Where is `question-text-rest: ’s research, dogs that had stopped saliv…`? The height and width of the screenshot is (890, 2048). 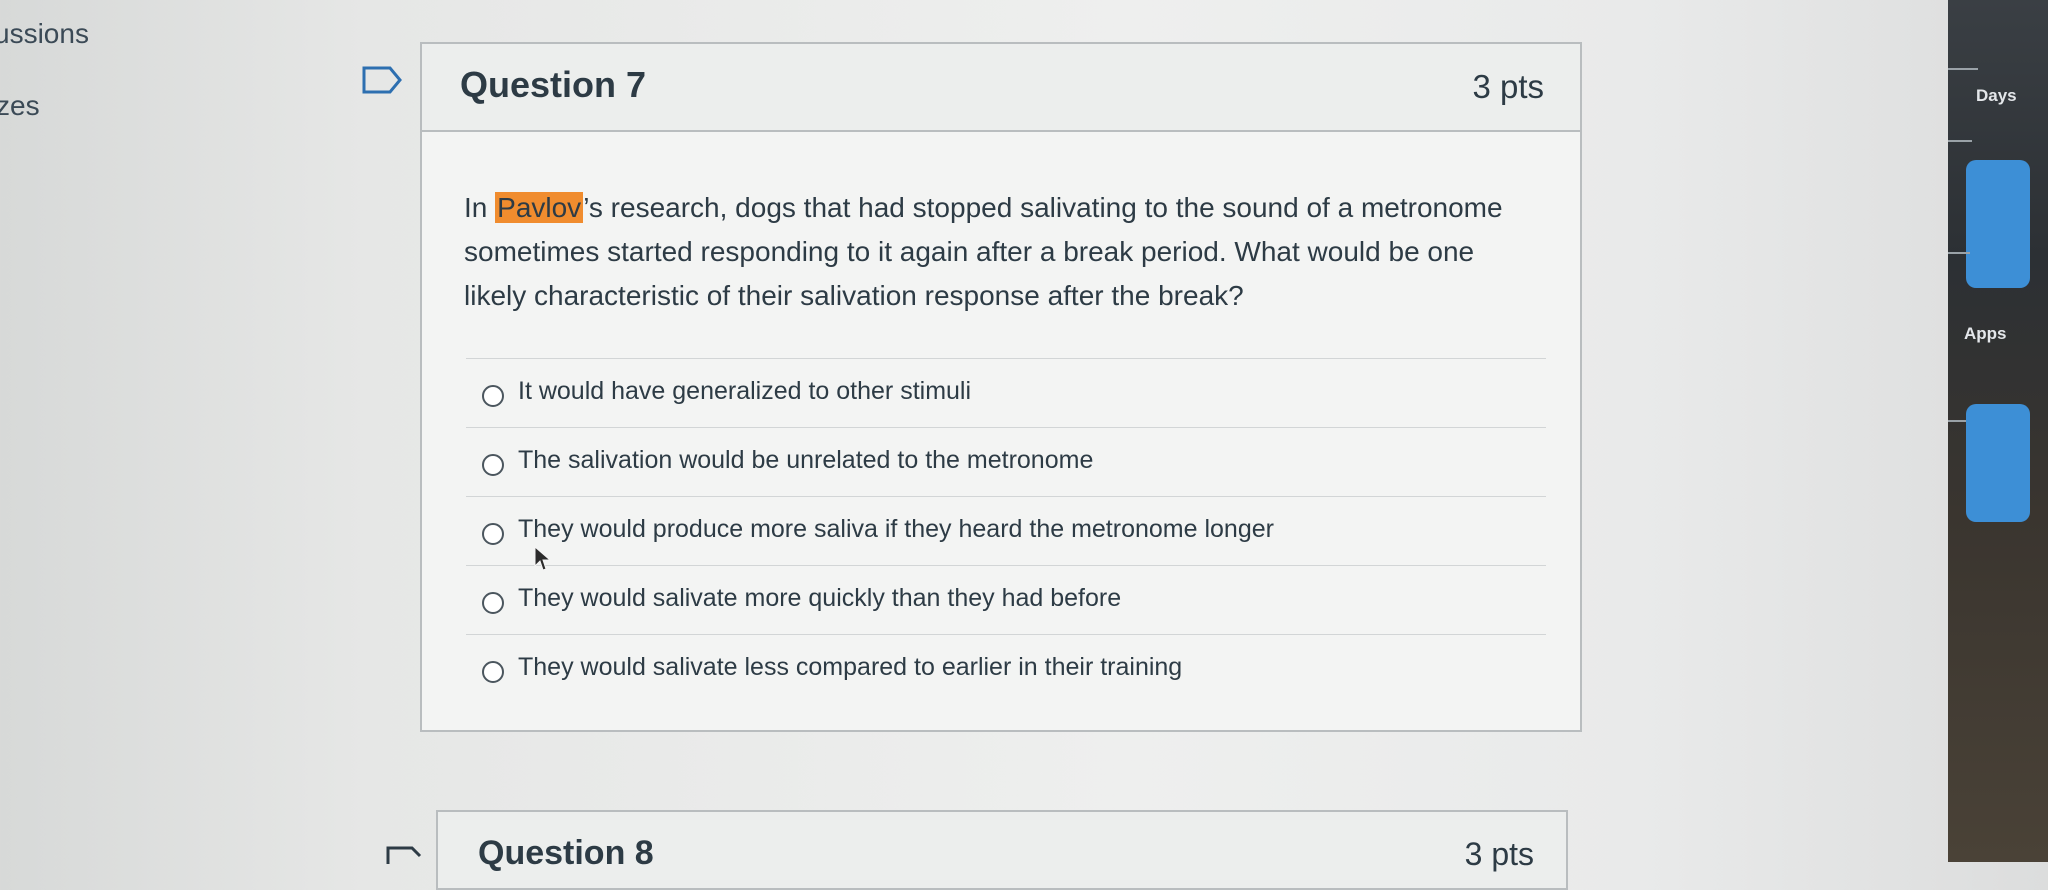
question-text-rest: ’s research, dogs that had stopped saliv… is located at coordinates (983, 251).